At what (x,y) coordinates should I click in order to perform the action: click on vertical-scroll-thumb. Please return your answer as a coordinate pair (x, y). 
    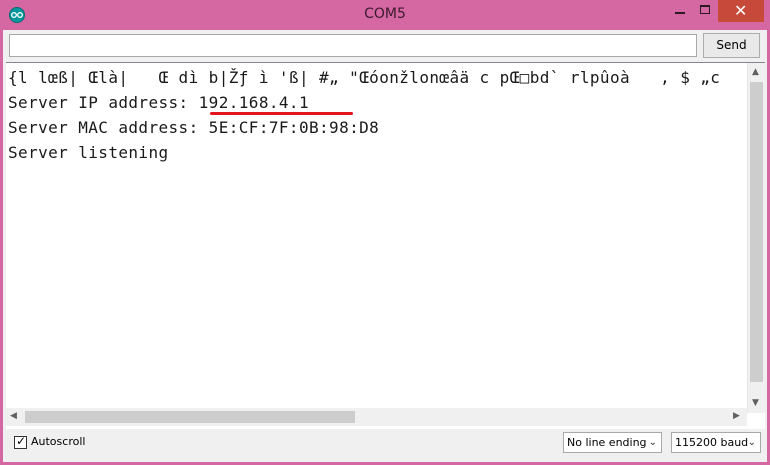
    Looking at the image, I should click on (756, 232).